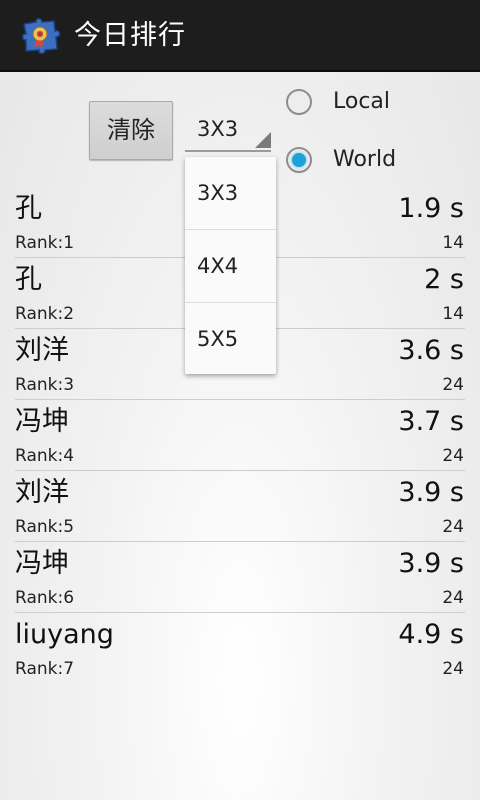 The image size is (480, 800). What do you see at coordinates (431, 421) in the screenshot?
I see `player-time: 3.7 s` at bounding box center [431, 421].